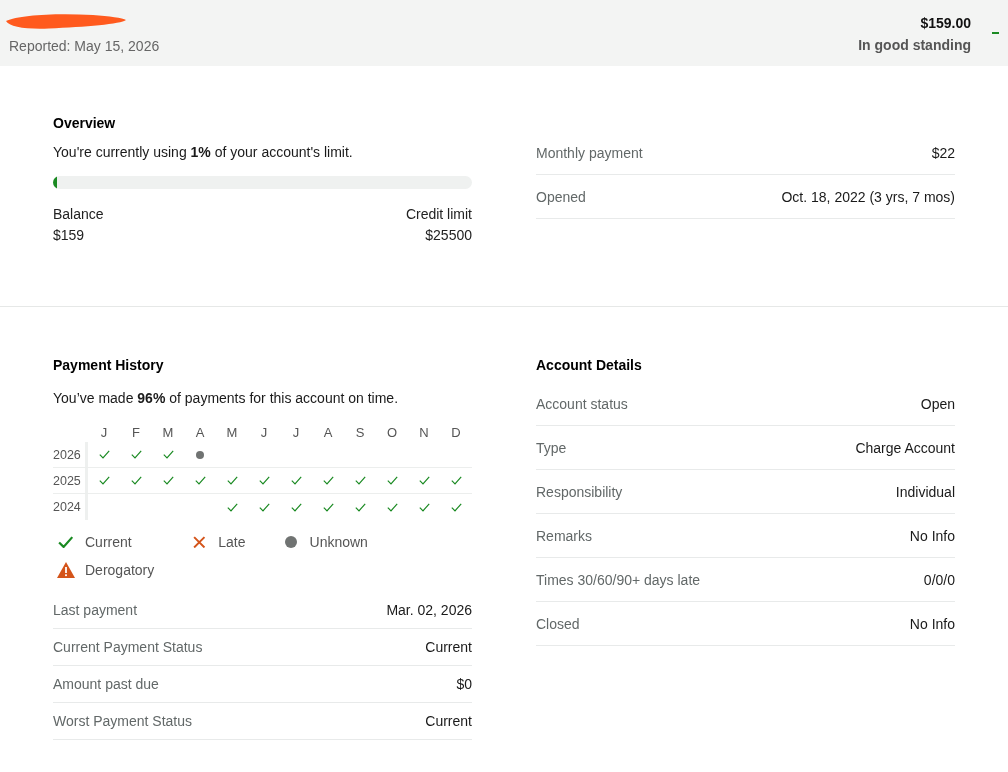 Image resolution: width=1008 pixels, height=772 pixels. Describe the element at coordinates (67, 507) in the screenshot. I see `year-label: 2024` at that location.